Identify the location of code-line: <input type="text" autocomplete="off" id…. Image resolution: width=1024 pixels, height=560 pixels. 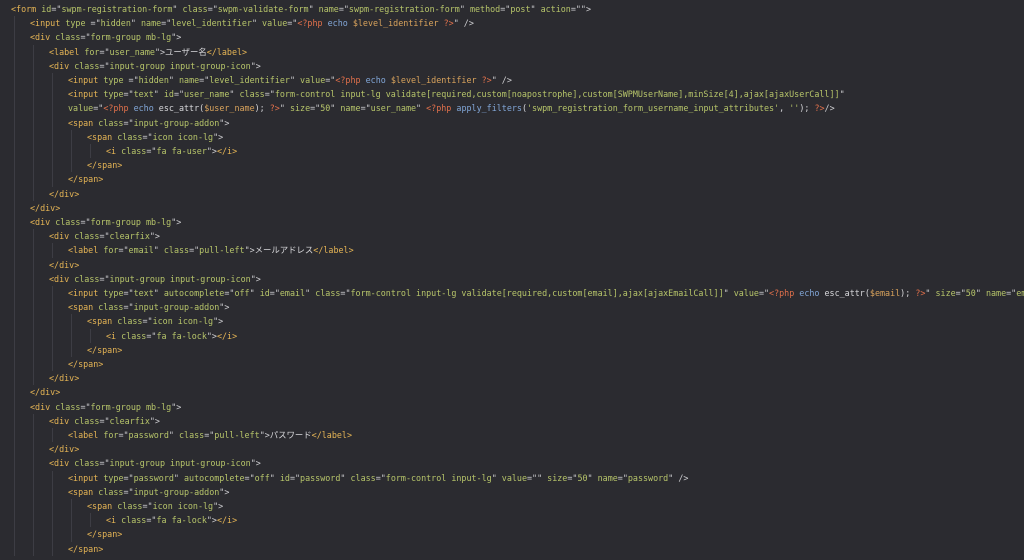
(512, 293).